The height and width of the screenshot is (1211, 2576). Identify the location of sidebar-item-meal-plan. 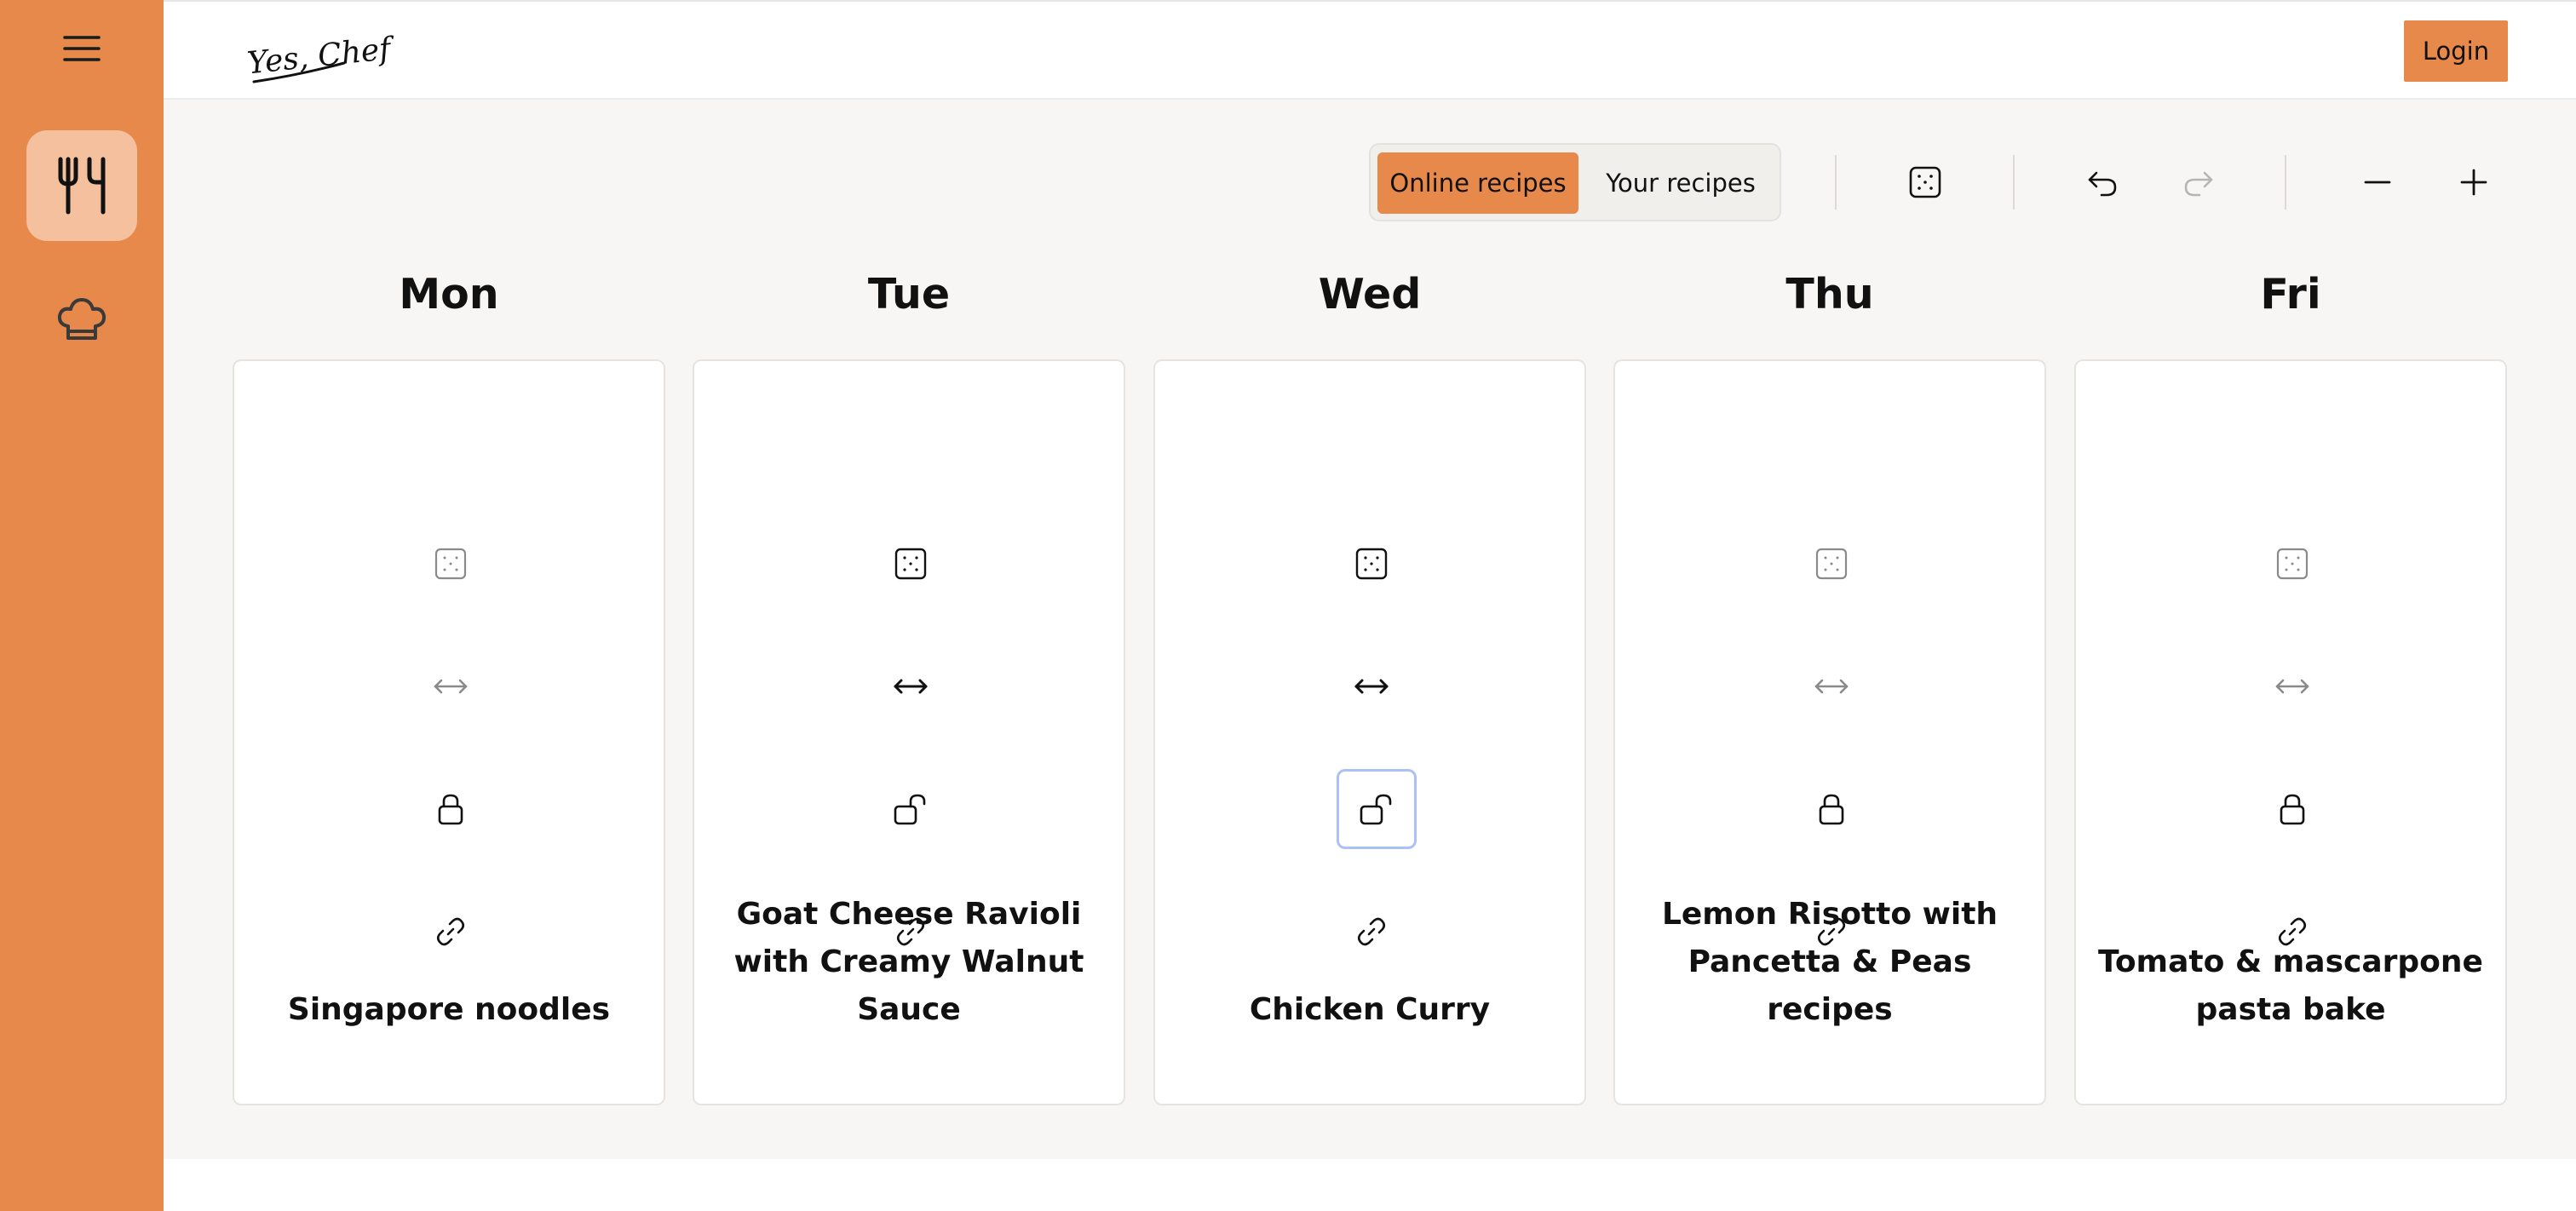
(81, 185).